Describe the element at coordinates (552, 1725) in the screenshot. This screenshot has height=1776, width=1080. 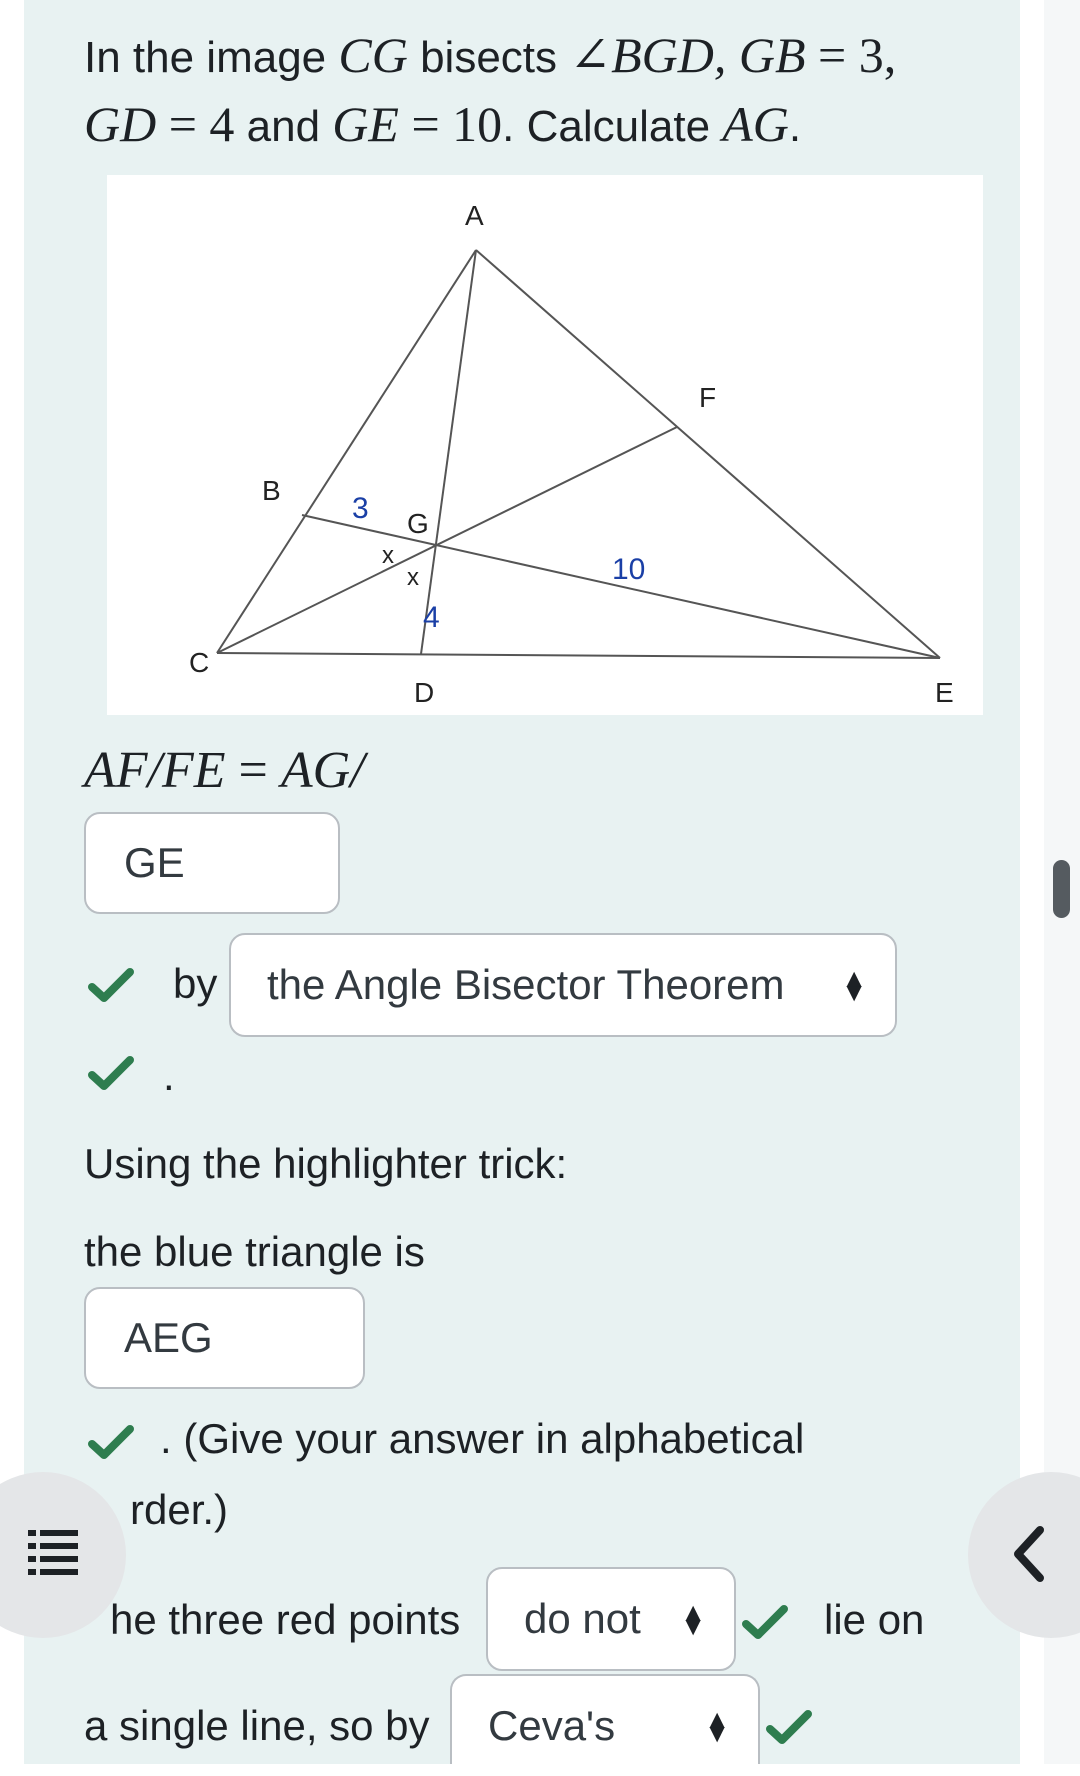
I see `select-value: Ceva's` at that location.